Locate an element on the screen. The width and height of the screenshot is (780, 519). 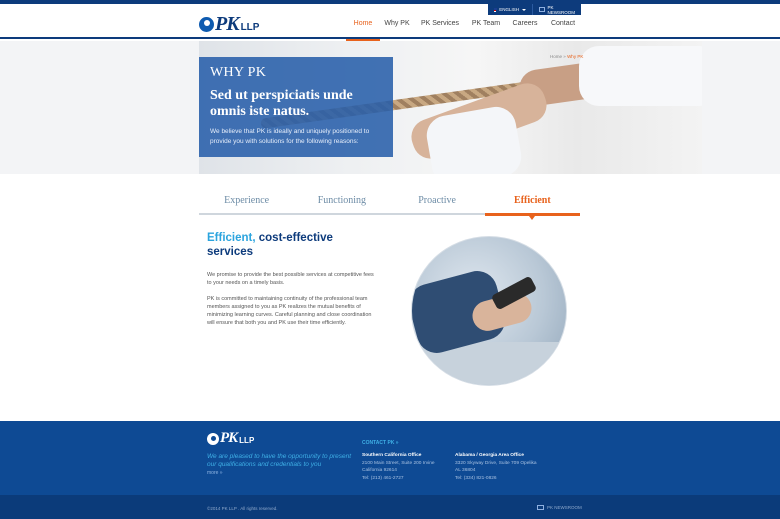
office-address-line1: 3320 Skyway Drive, Suite 709 Opelika is located at coordinates (496, 463).